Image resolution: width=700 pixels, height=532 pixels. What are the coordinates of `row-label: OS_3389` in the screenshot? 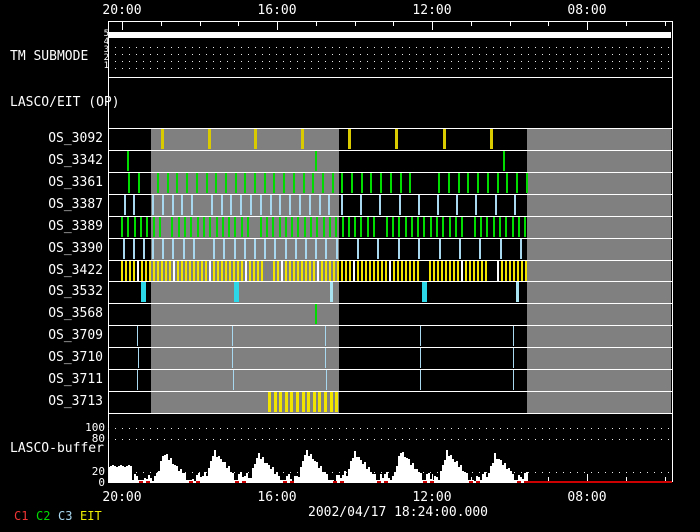 It's located at (75, 226).